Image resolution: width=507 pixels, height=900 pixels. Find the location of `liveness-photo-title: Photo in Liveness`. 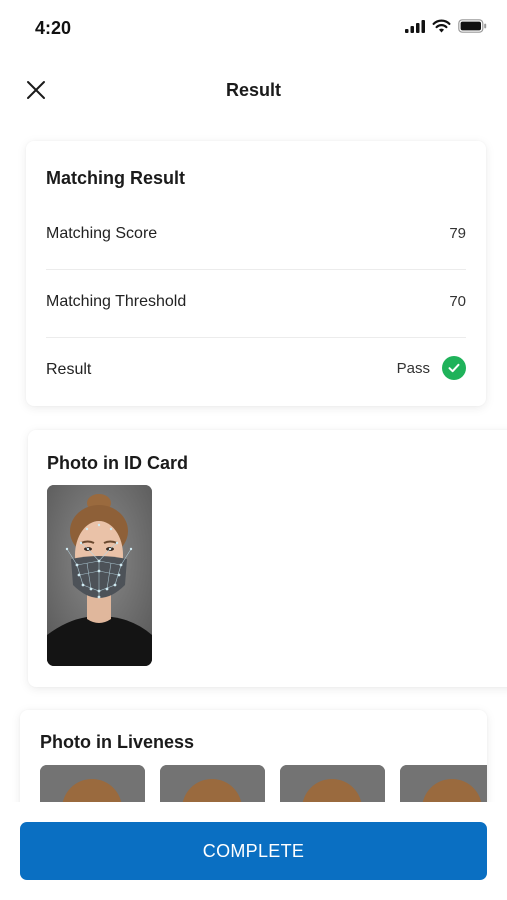

liveness-photo-title: Photo in Liveness is located at coordinates (117, 742).